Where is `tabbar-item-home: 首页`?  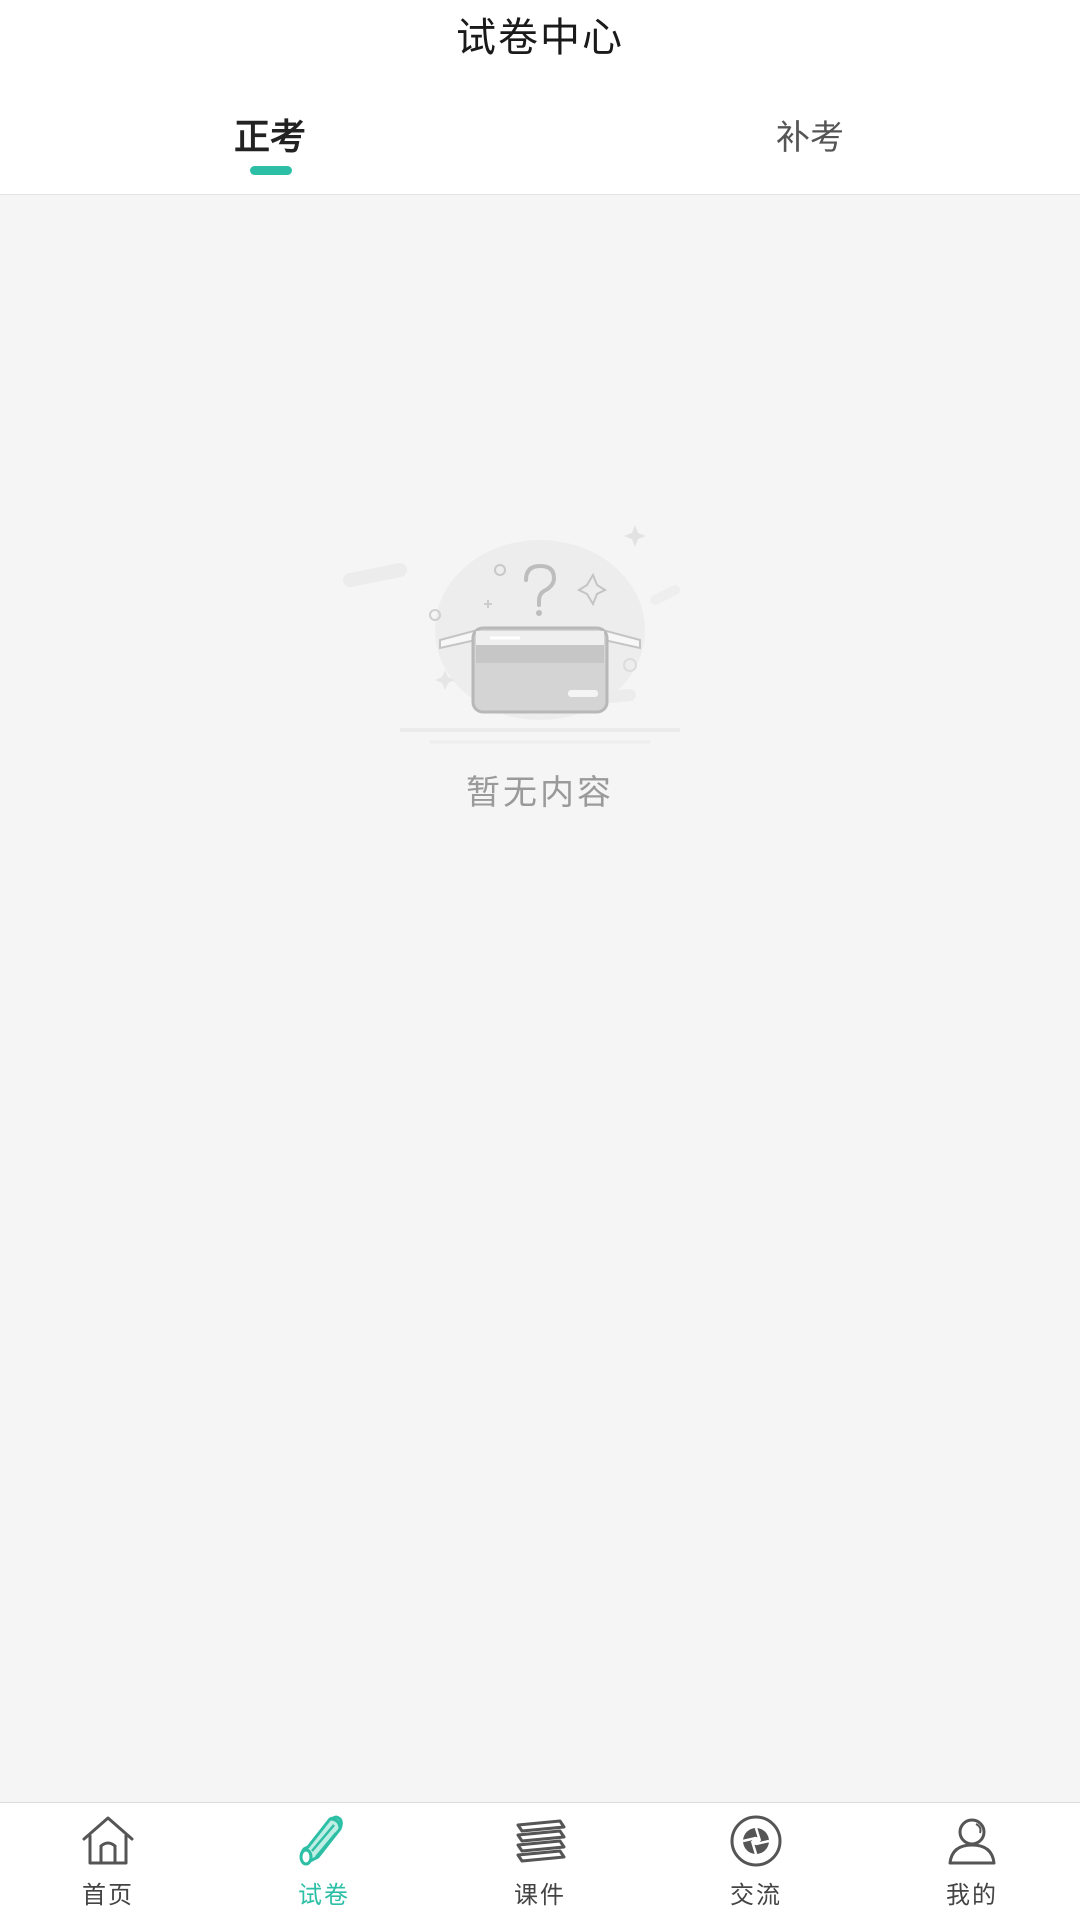 tabbar-item-home: 首页 is located at coordinates (108, 1861).